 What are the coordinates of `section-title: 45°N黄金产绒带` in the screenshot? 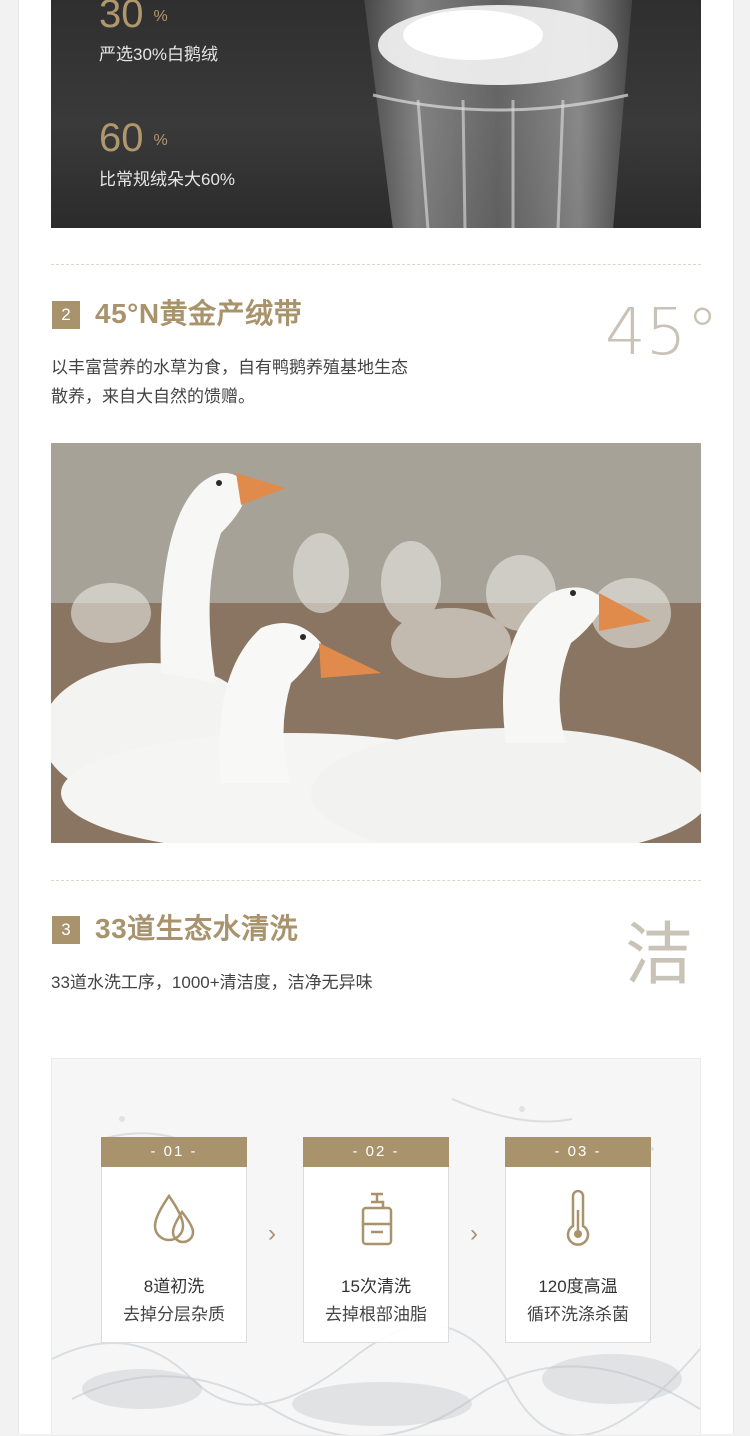 It's located at (199, 313).